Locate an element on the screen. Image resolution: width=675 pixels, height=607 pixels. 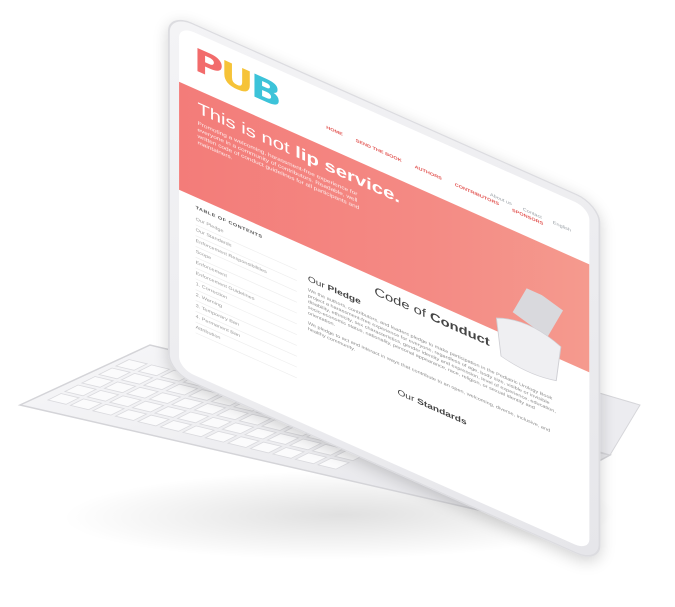
nav-home: Home is located at coordinates (334, 132).